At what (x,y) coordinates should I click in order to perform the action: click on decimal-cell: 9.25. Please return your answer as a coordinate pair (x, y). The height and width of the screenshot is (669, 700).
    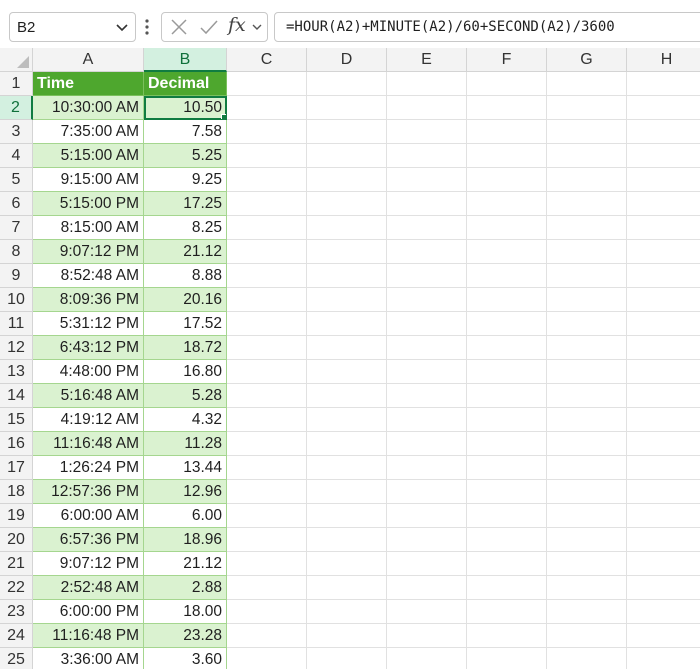
    Looking at the image, I should click on (185, 180).